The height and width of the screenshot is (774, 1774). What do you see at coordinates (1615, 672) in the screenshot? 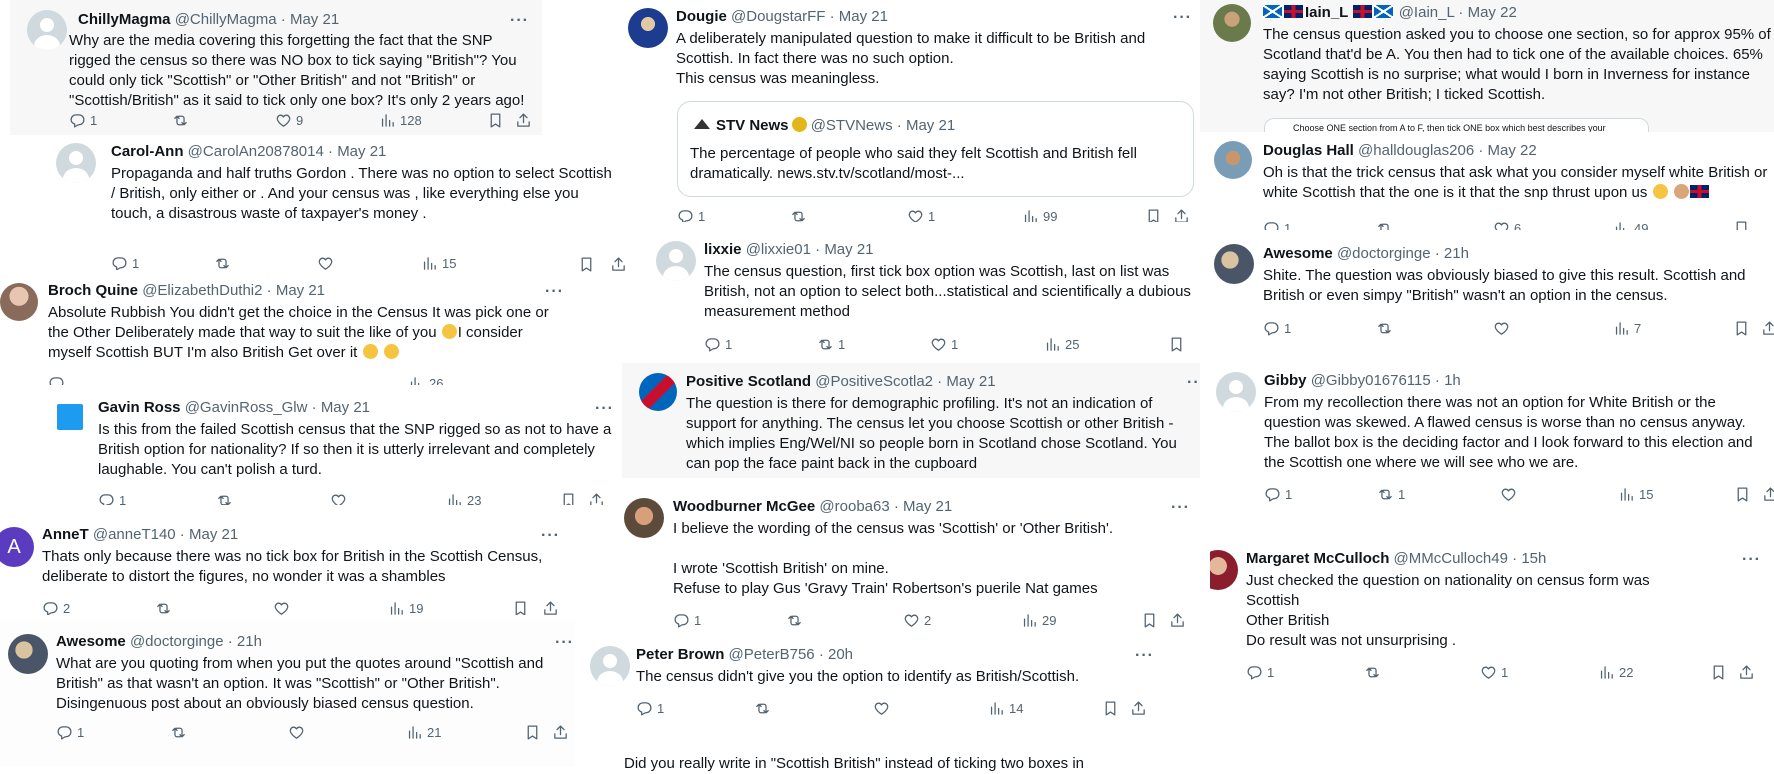
I see `views-button: 22` at bounding box center [1615, 672].